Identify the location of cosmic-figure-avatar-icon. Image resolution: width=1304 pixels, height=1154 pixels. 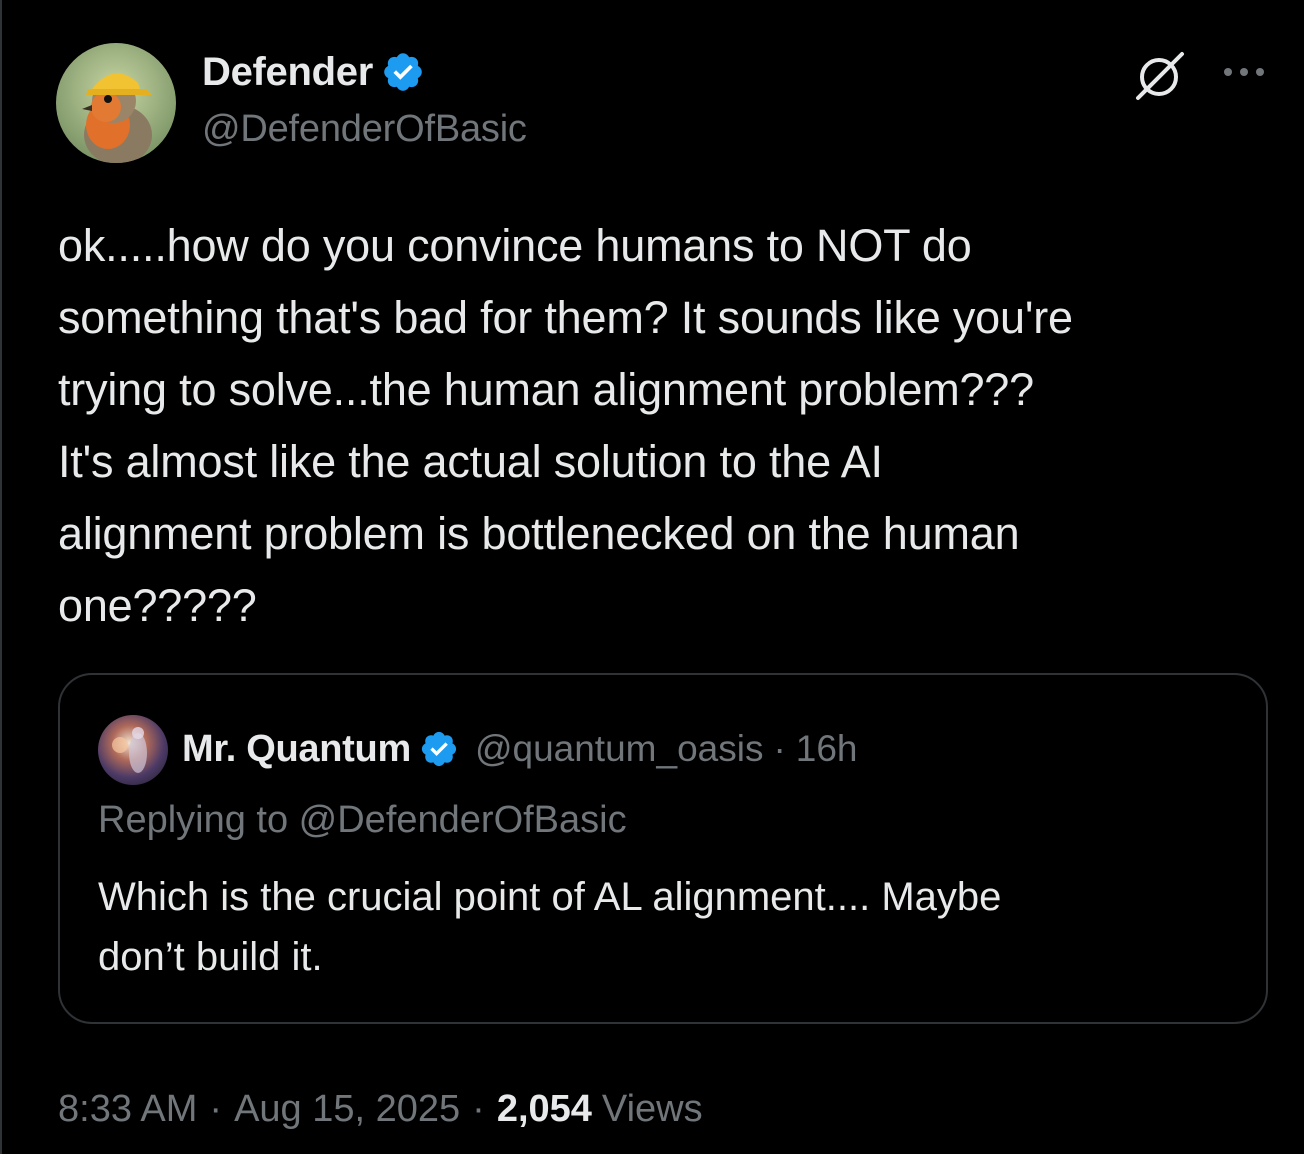
(133, 750).